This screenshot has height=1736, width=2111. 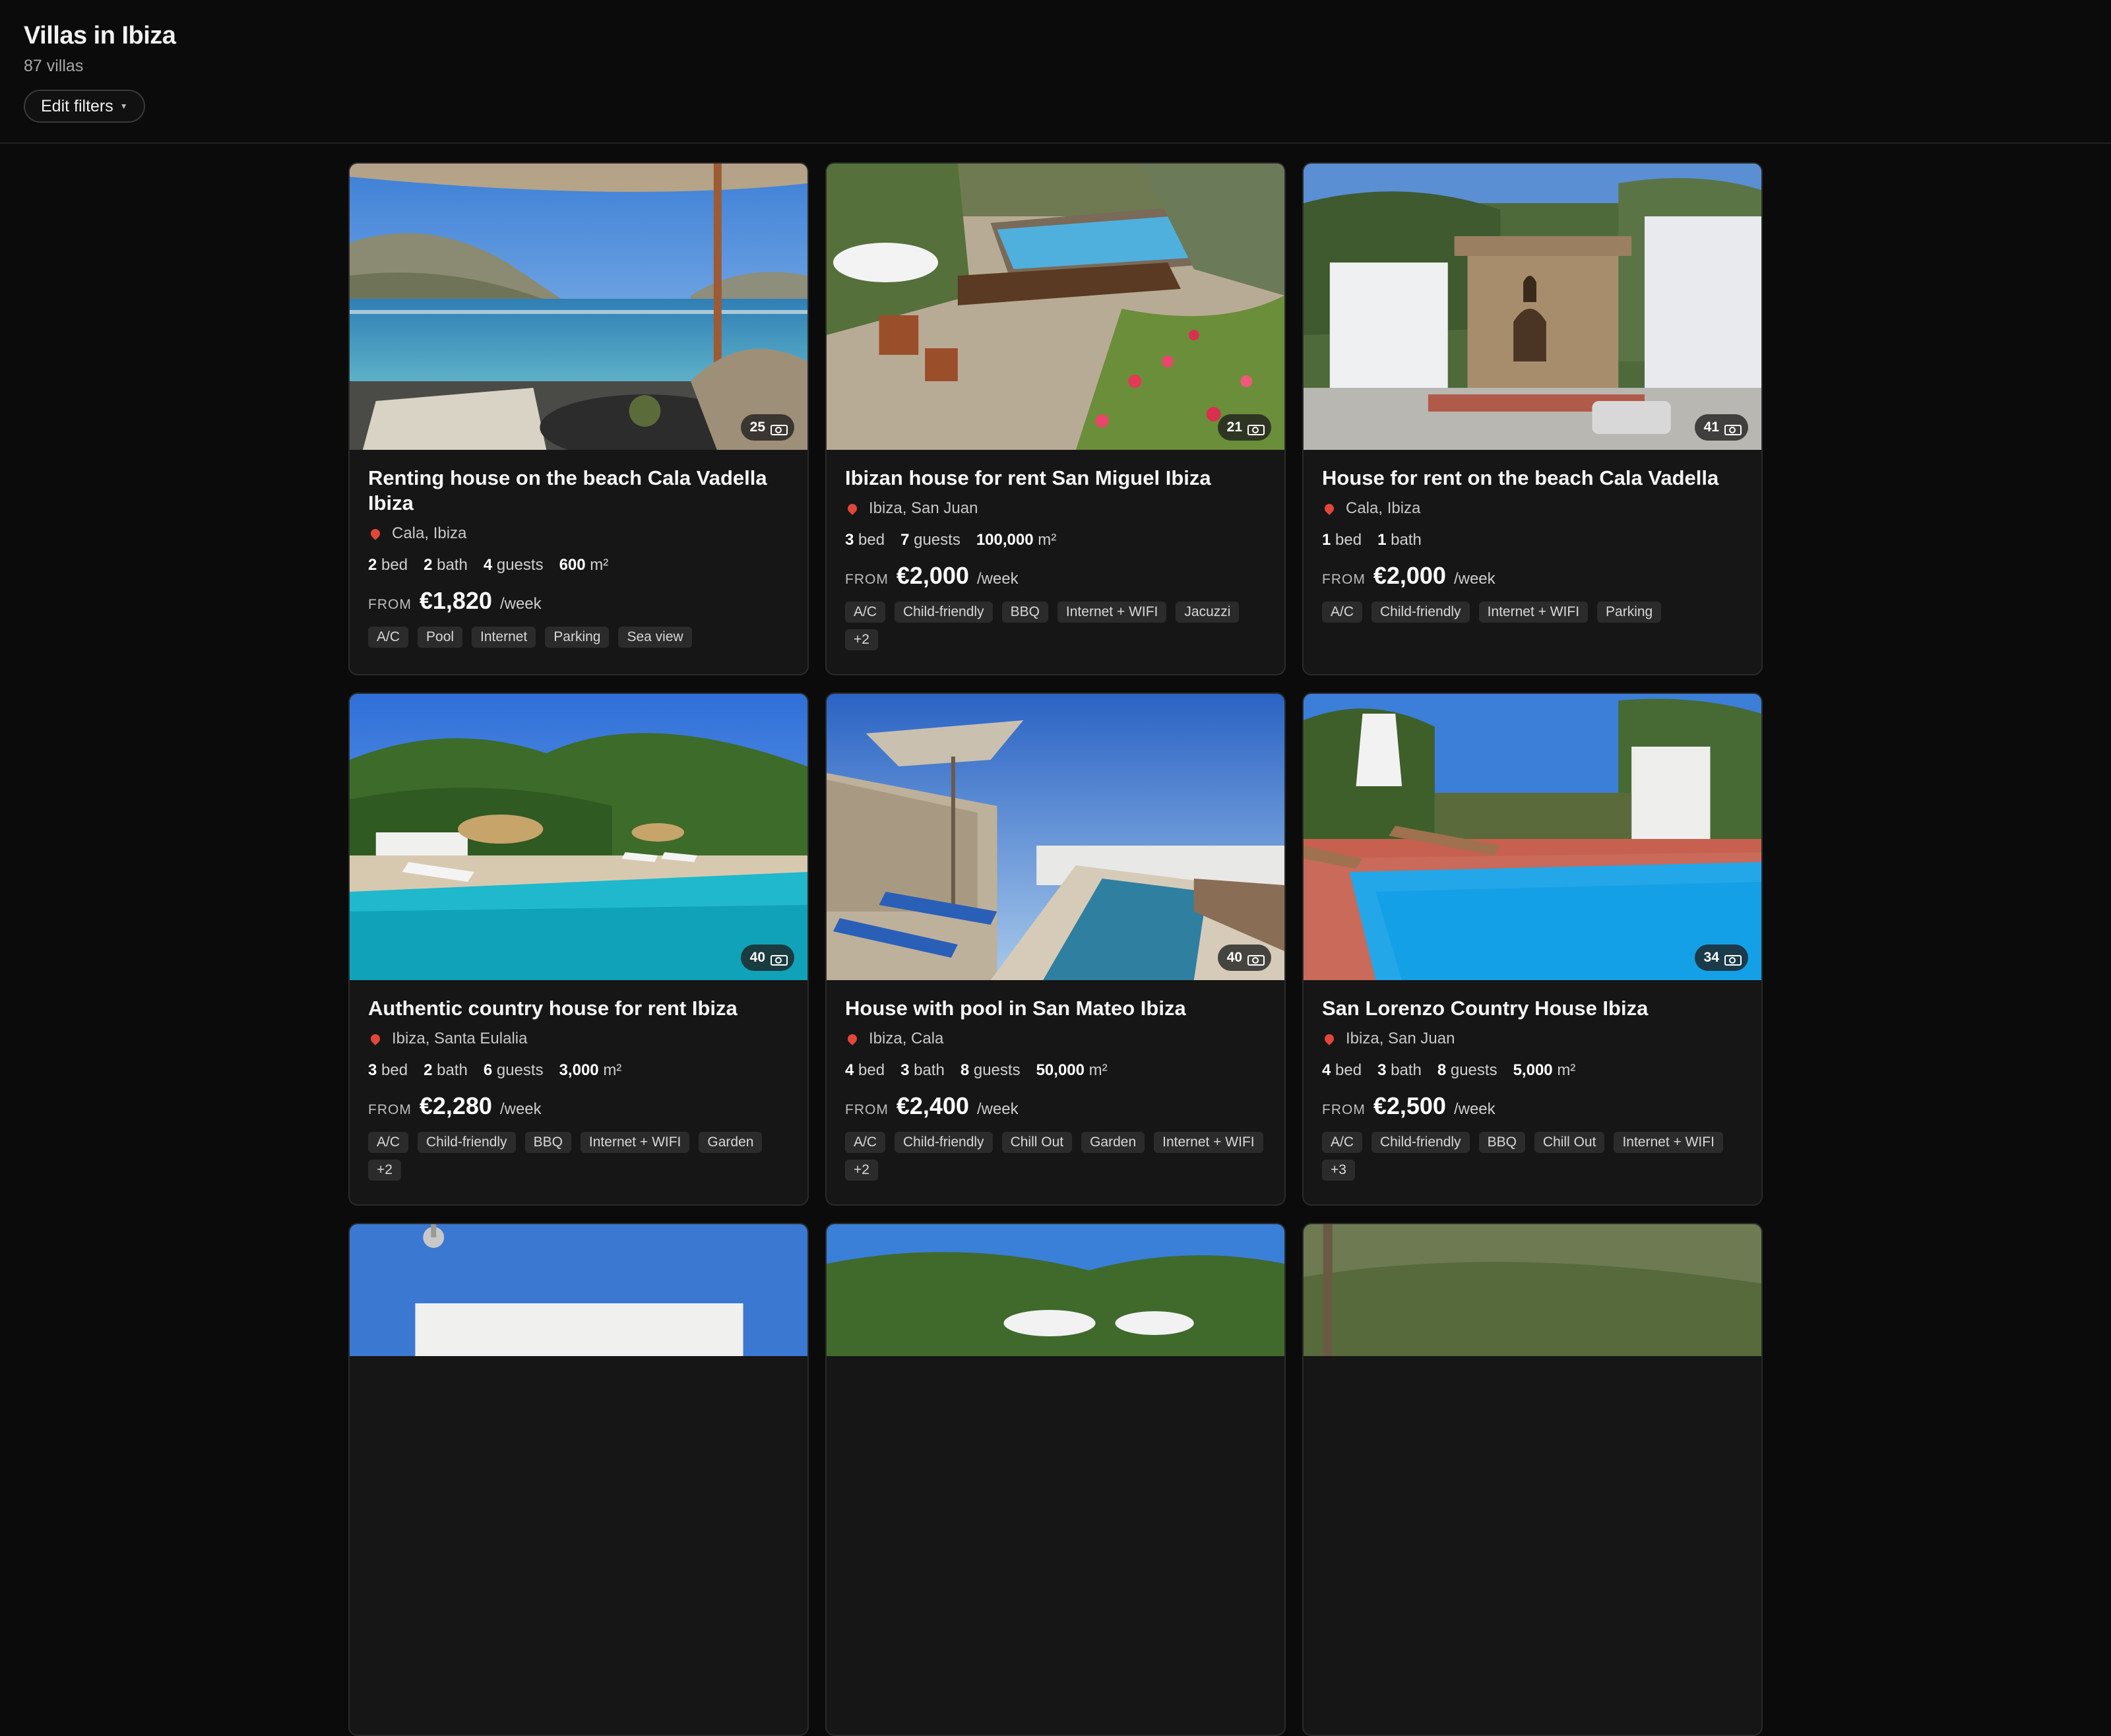 I want to click on listing-title: House with pool in San Mateo Ibiza, so click(x=1055, y=1008).